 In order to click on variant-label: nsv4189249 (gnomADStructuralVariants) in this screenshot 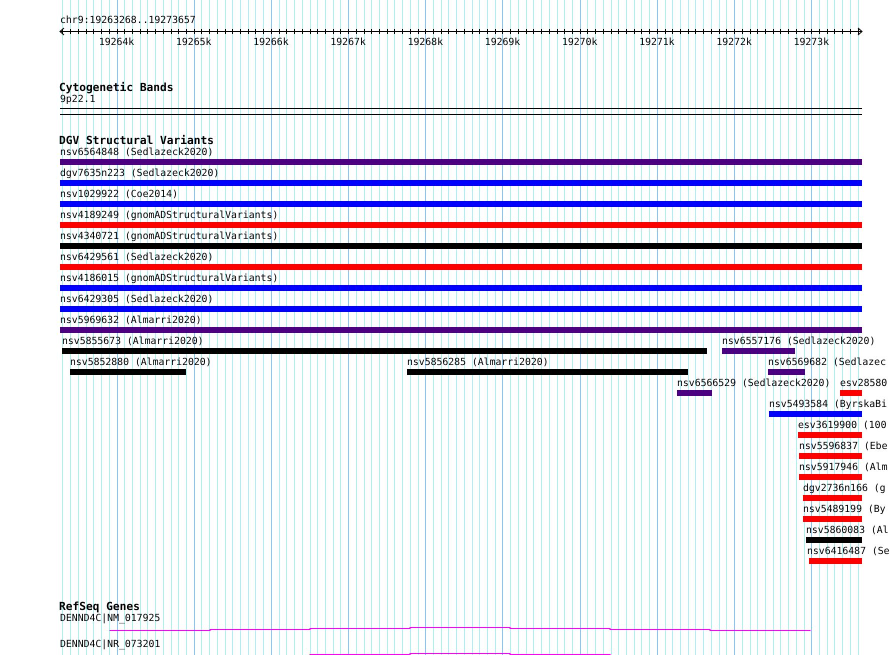, I will do `click(169, 215)`.